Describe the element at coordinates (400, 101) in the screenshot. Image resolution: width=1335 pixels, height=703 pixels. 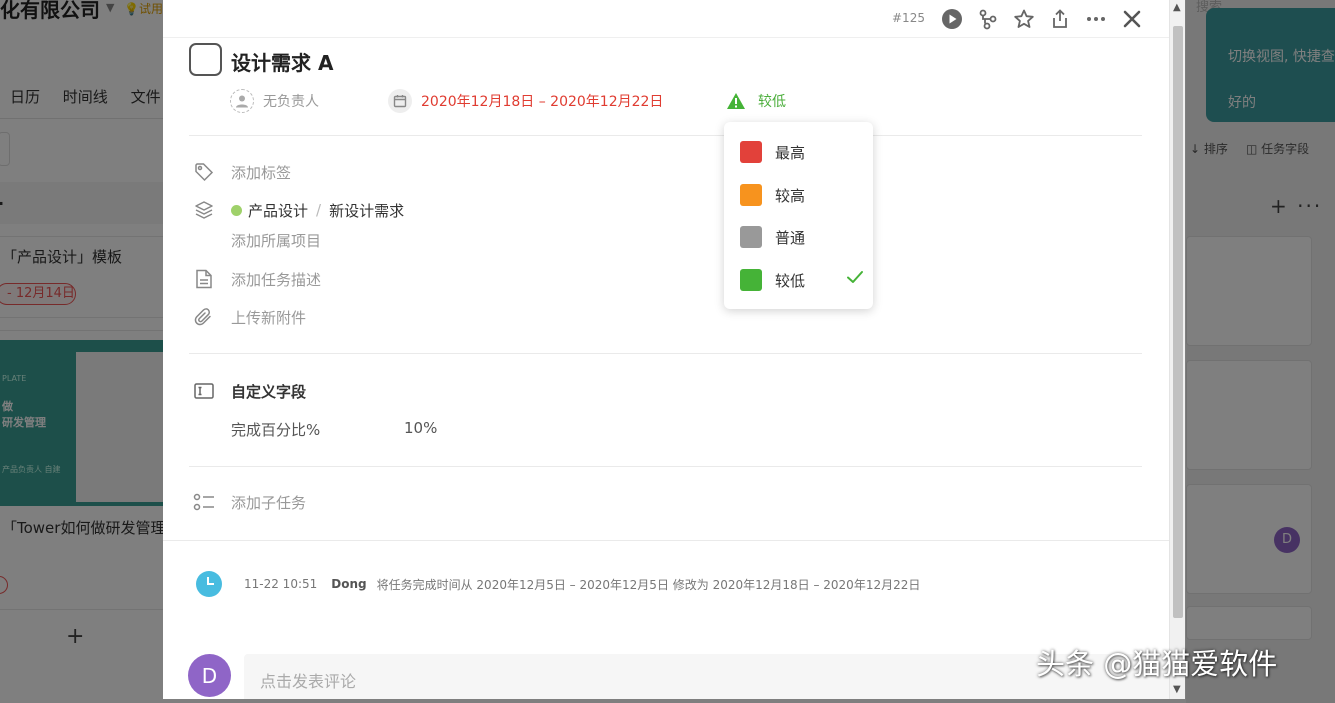
I see `calendar-icon` at that location.